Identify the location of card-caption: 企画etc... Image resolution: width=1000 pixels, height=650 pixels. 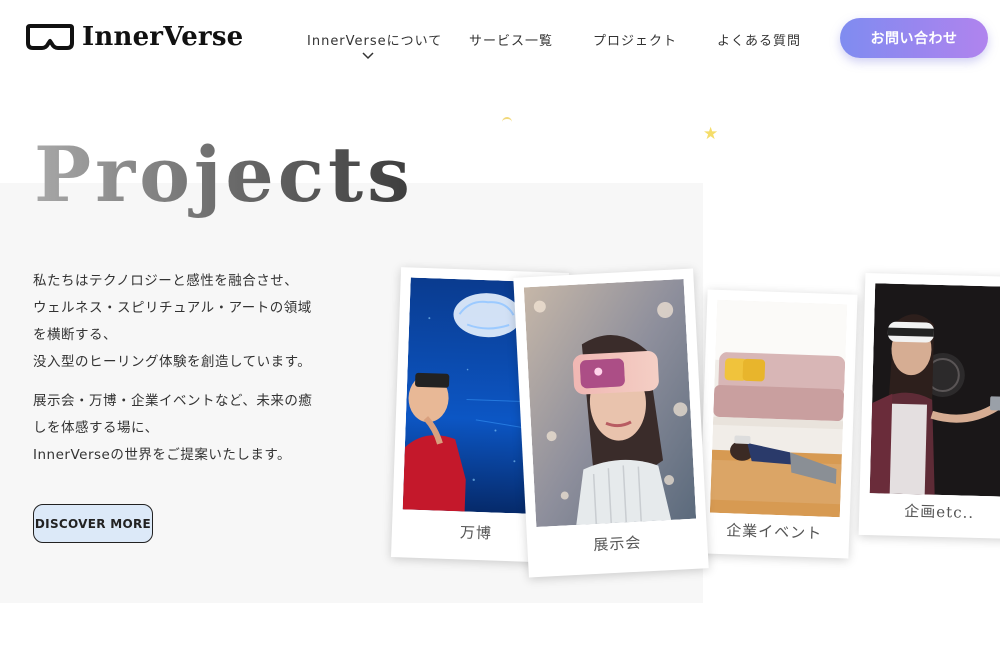
(939, 512).